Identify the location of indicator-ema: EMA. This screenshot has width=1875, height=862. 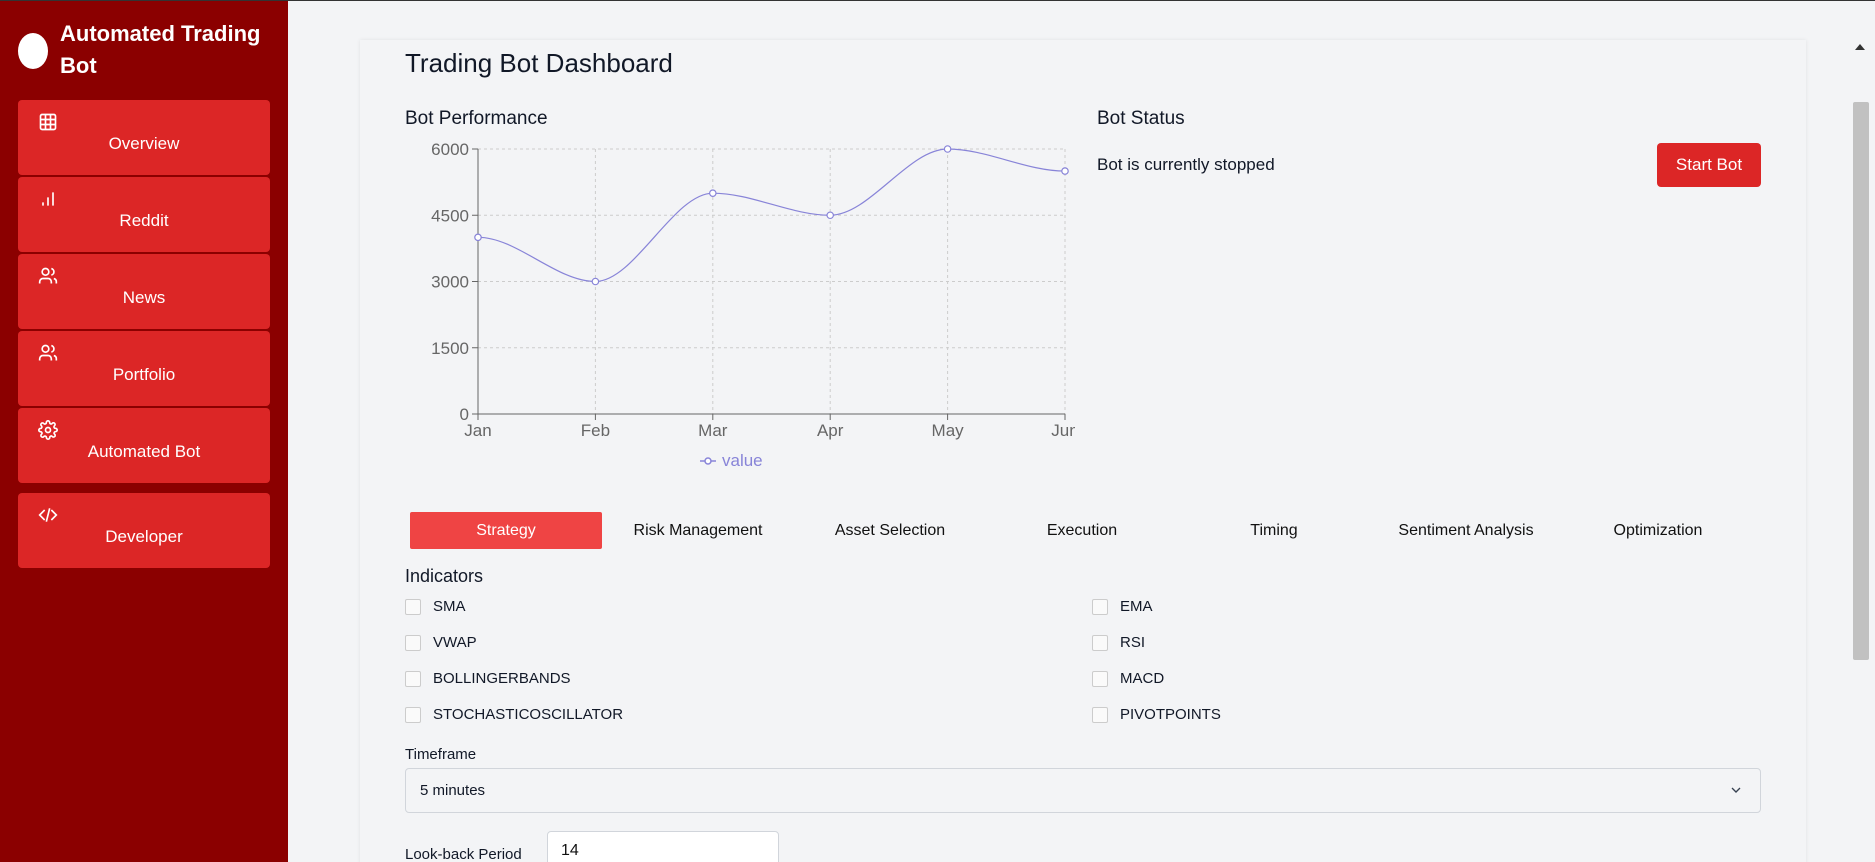
(1122, 606).